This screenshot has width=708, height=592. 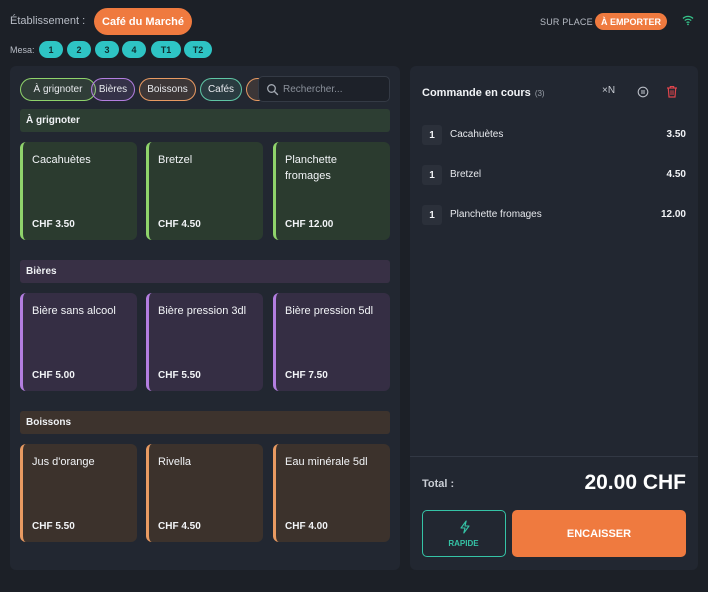 I want to click on rapide-label: RAPIDE, so click(x=463, y=543).